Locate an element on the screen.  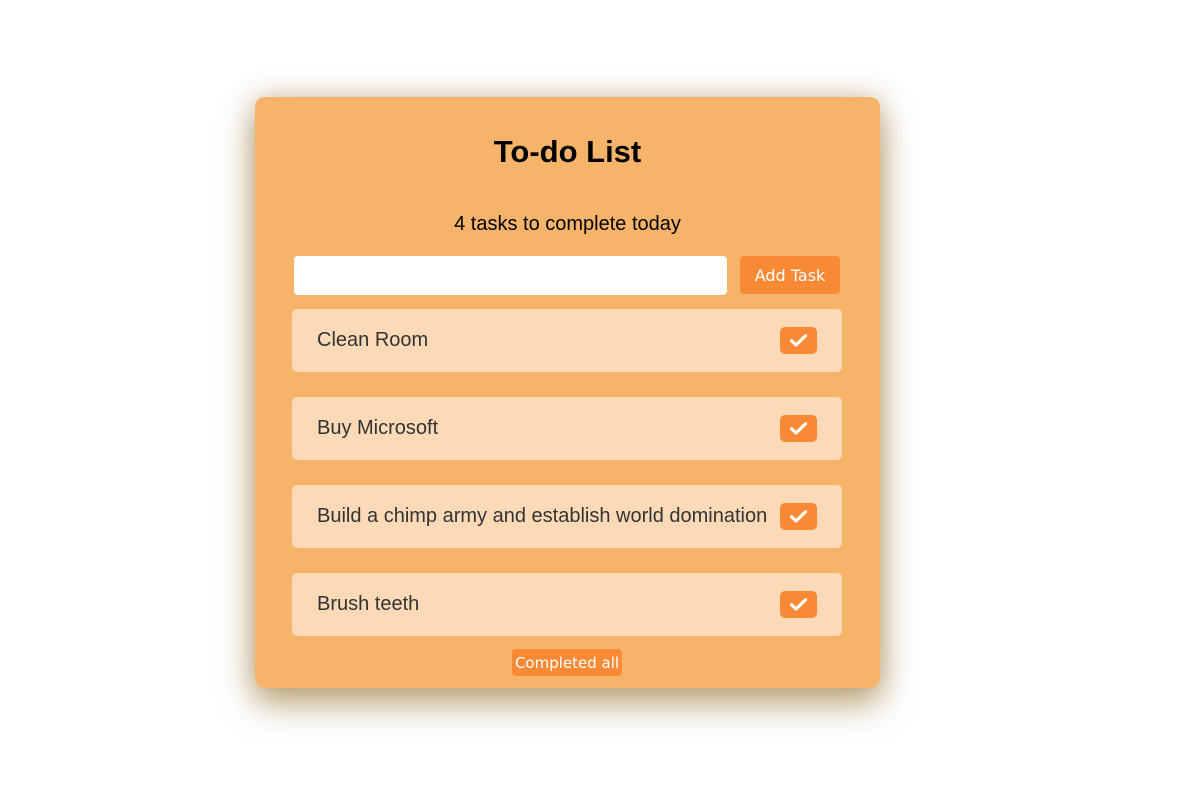
complete-all-button: Completed all is located at coordinates (567, 662).